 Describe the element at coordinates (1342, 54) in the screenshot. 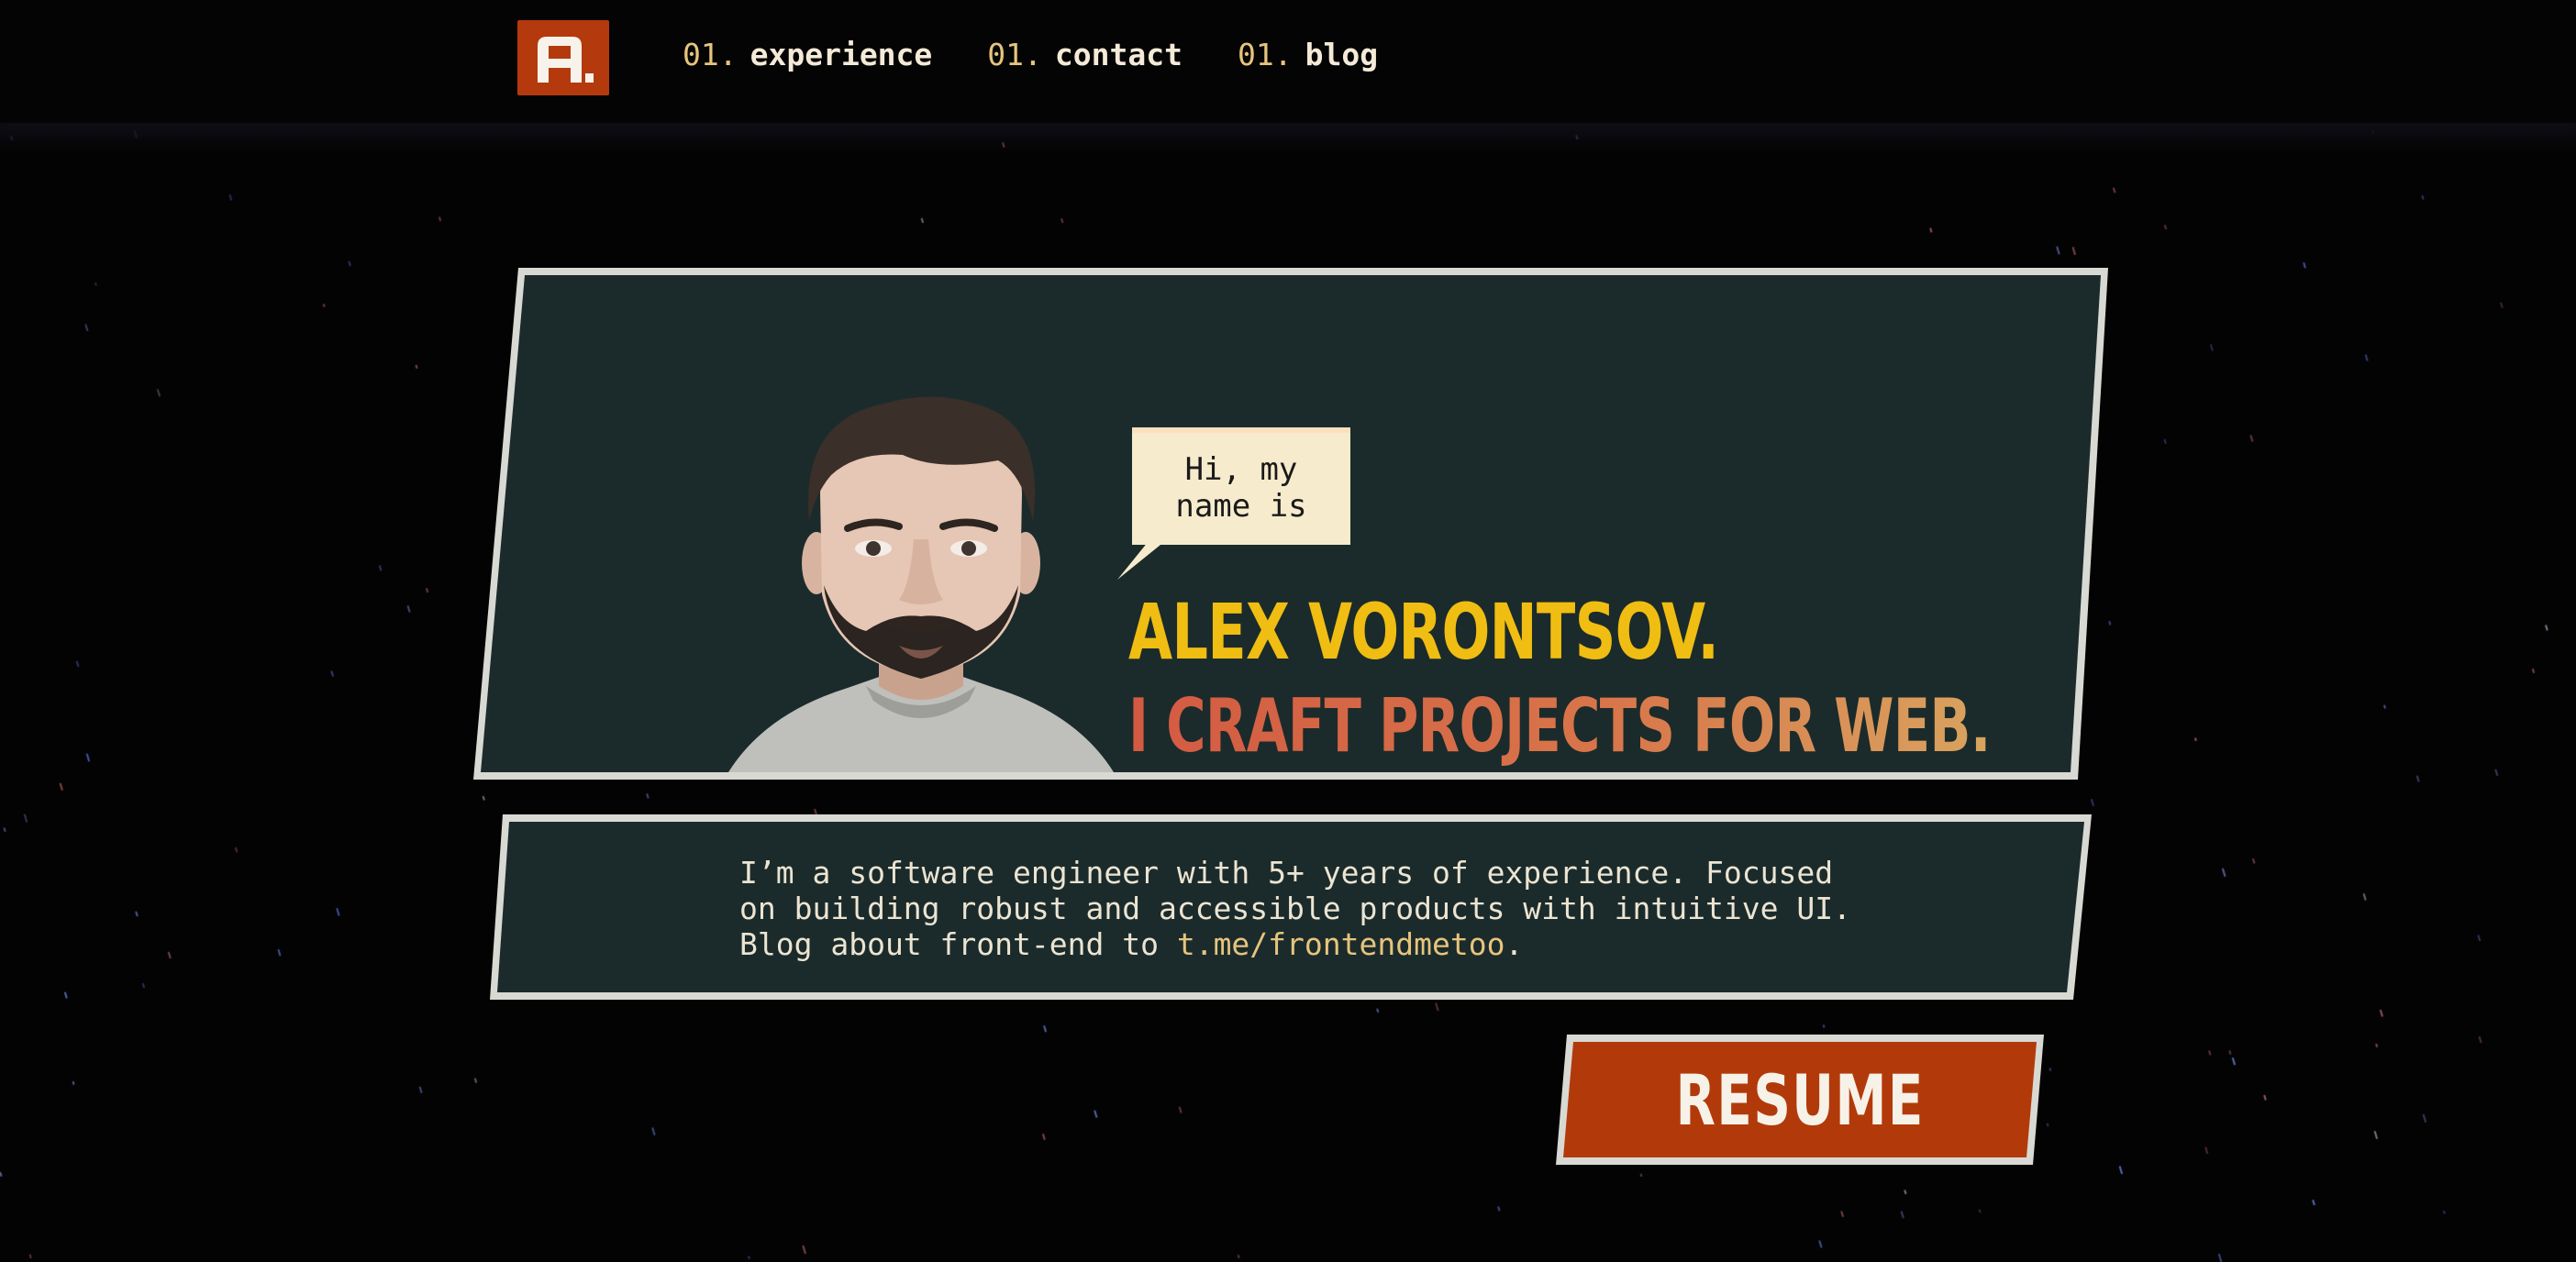

I see `nav-label: blog` at that location.